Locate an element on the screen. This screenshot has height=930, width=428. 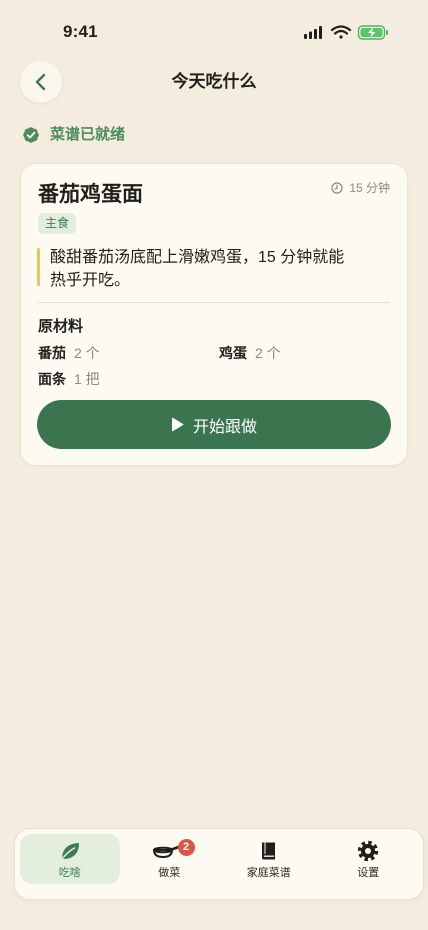
recipe-time: 15 分钟 is located at coordinates (360, 188).